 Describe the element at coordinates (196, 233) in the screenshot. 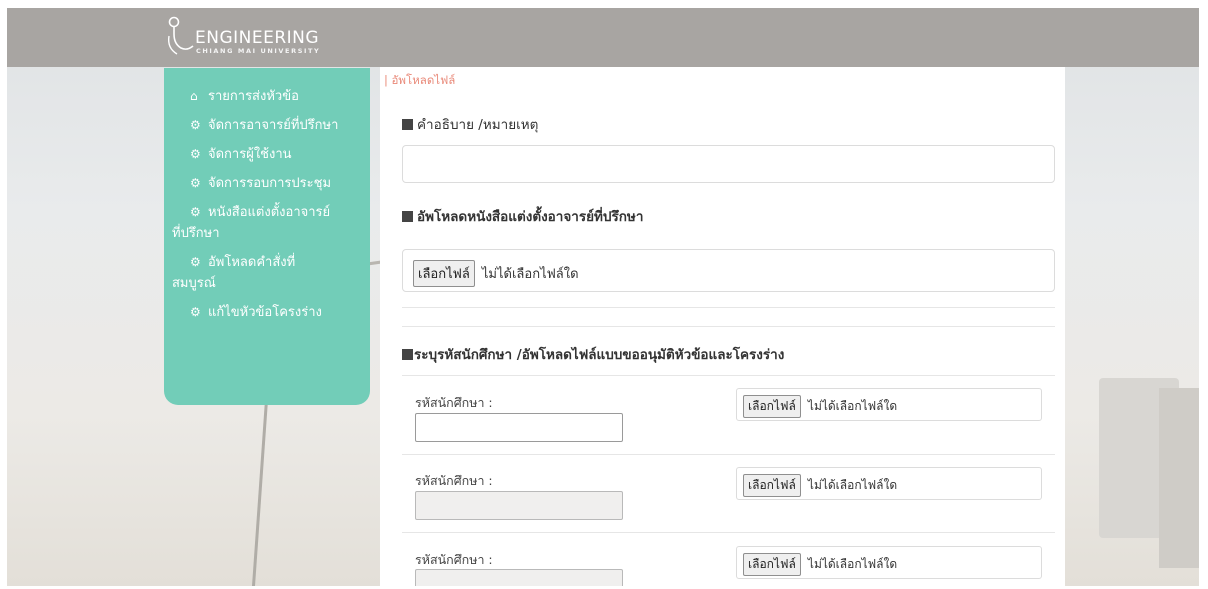

I see `sidebar-item-label-cont: ที่ปรึกษา` at that location.